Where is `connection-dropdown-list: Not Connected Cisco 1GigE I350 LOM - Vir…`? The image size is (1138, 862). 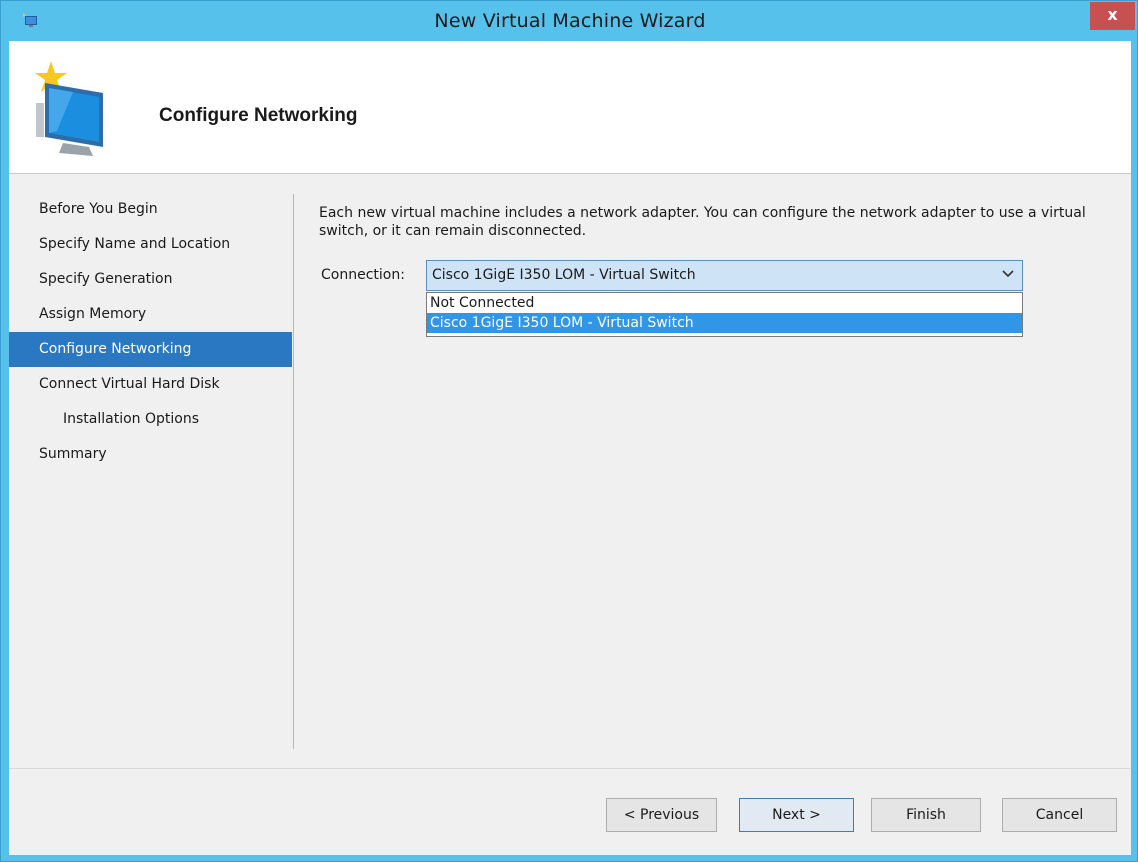
connection-dropdown-list: Not Connected Cisco 1GigE I350 LOM - Vir… is located at coordinates (724, 314).